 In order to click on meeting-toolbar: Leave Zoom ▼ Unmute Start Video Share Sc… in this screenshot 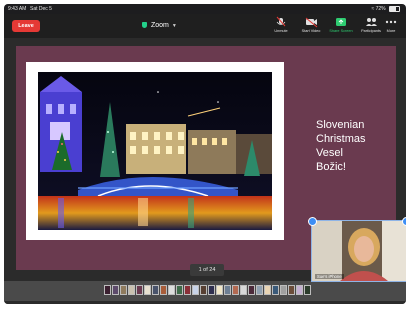, I will do `click(205, 26)`.